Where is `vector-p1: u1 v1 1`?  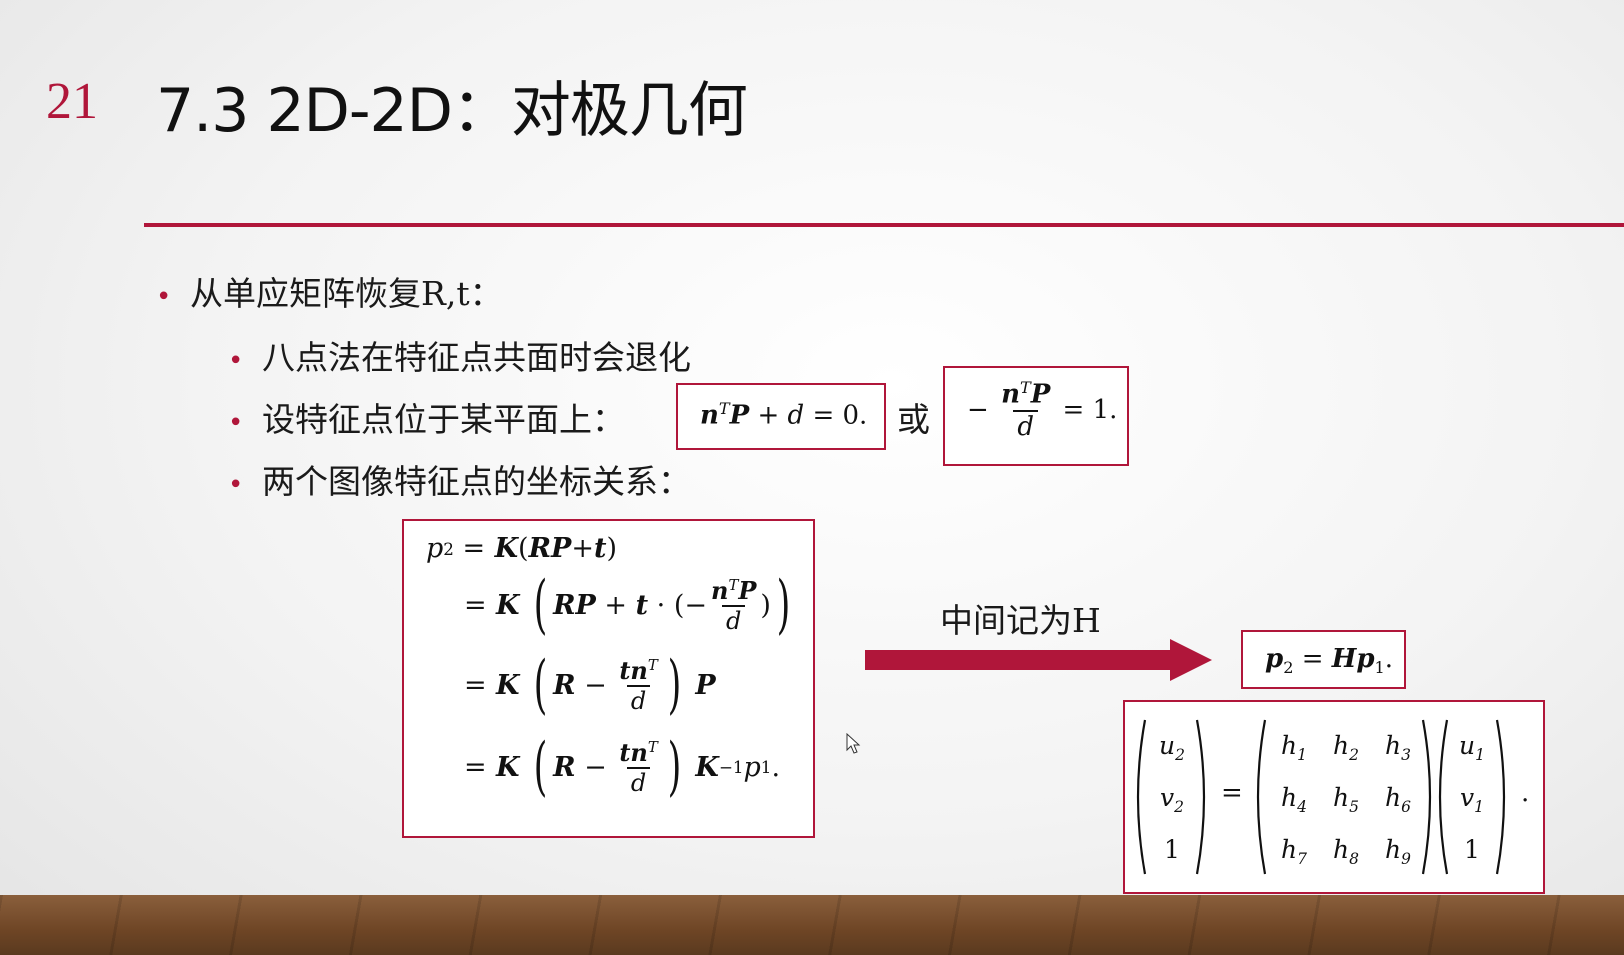
vector-p1: u1 v1 1 is located at coordinates (1472, 797).